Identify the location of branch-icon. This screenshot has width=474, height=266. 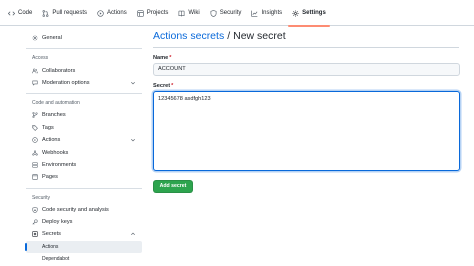
(35, 115).